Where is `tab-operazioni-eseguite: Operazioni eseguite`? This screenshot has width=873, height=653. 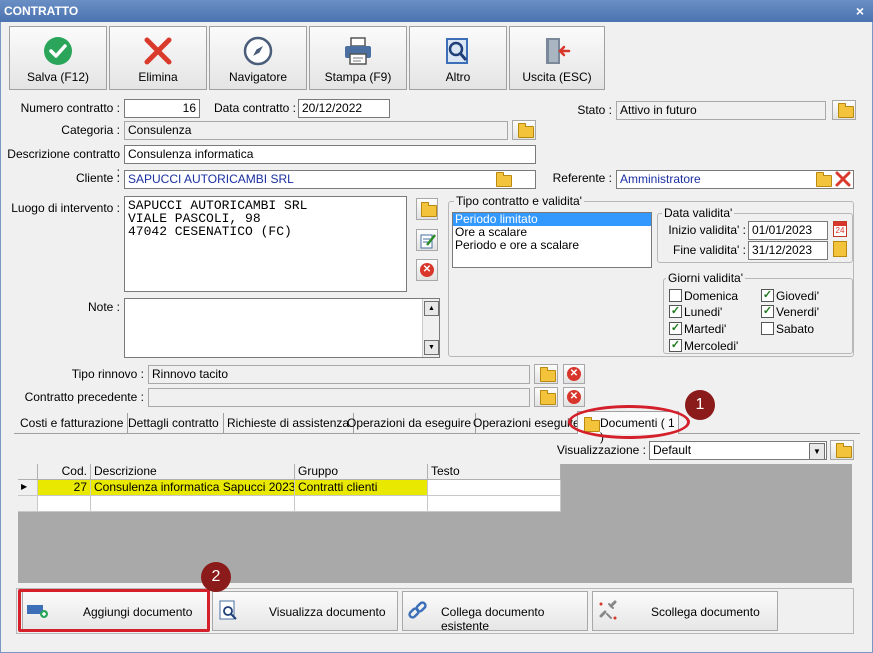 tab-operazioni-eseguite: Operazioni eseguite is located at coordinates (526, 423).